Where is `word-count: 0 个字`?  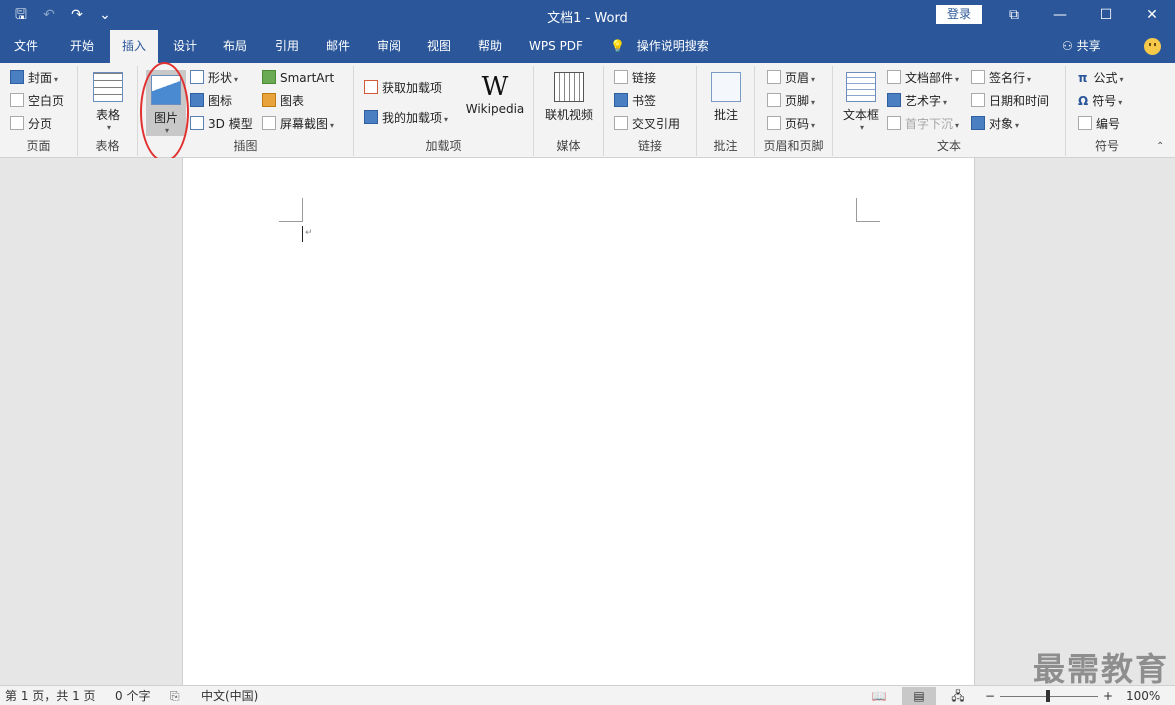
word-count: 0 个字 is located at coordinates (132, 696).